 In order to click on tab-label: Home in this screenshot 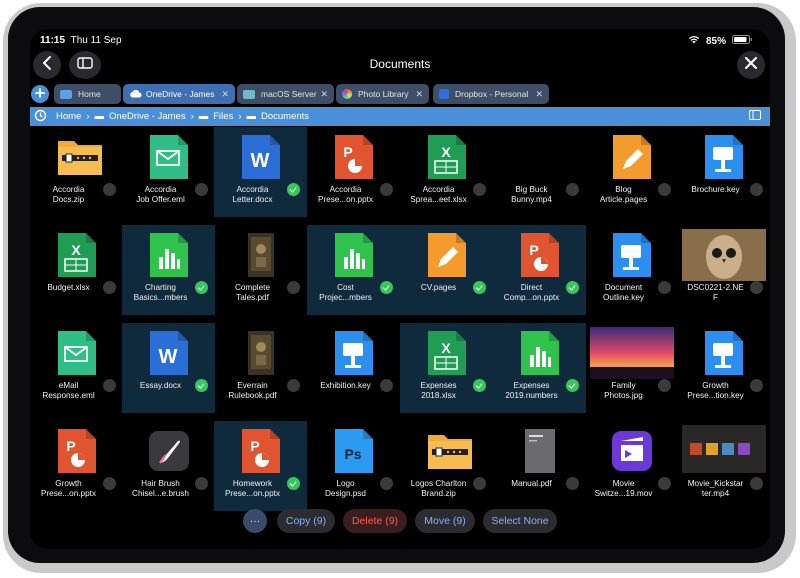, I will do `click(89, 94)`.